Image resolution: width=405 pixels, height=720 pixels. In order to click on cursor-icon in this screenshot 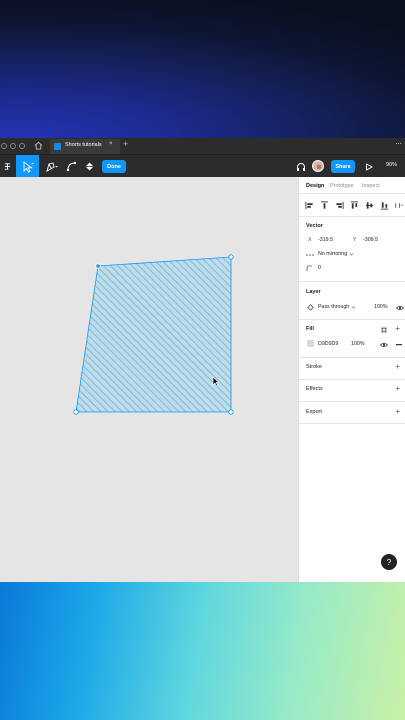, I will do `click(28, 166)`.